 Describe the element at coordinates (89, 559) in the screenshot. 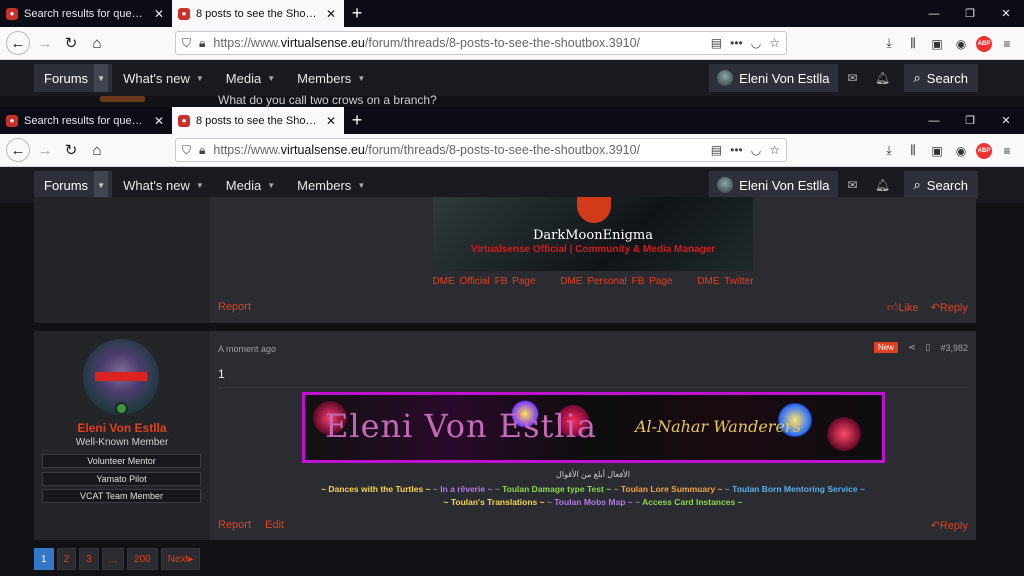

I see `page-link-3: 3` at that location.